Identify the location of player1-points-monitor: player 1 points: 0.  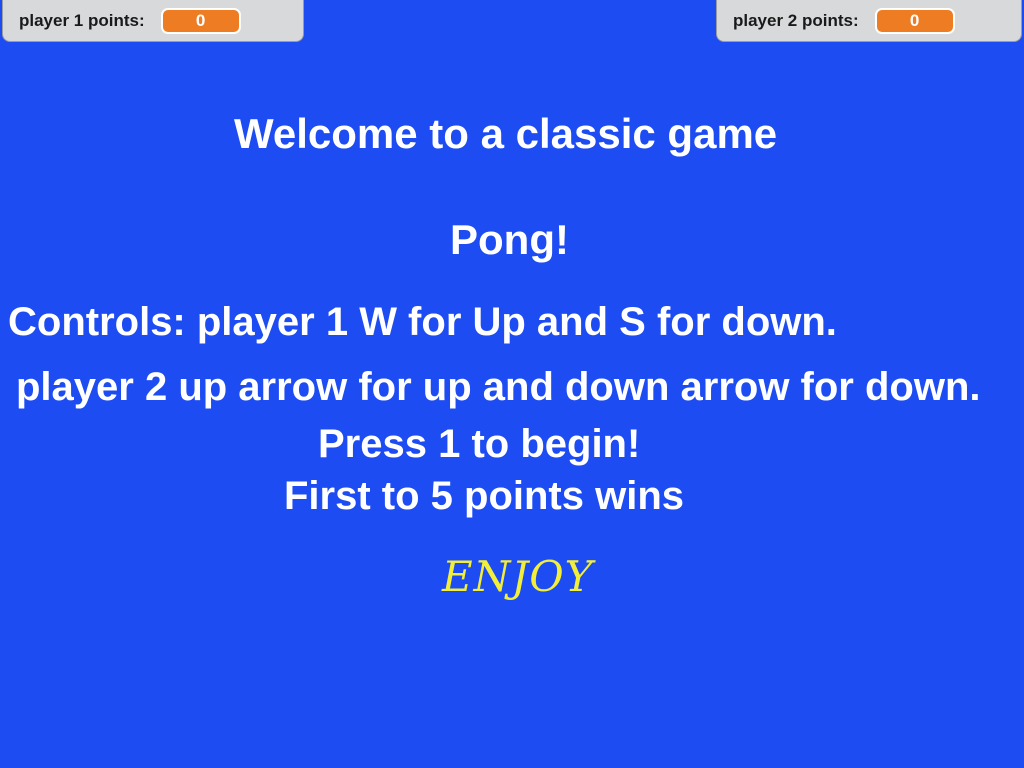
(153, 21).